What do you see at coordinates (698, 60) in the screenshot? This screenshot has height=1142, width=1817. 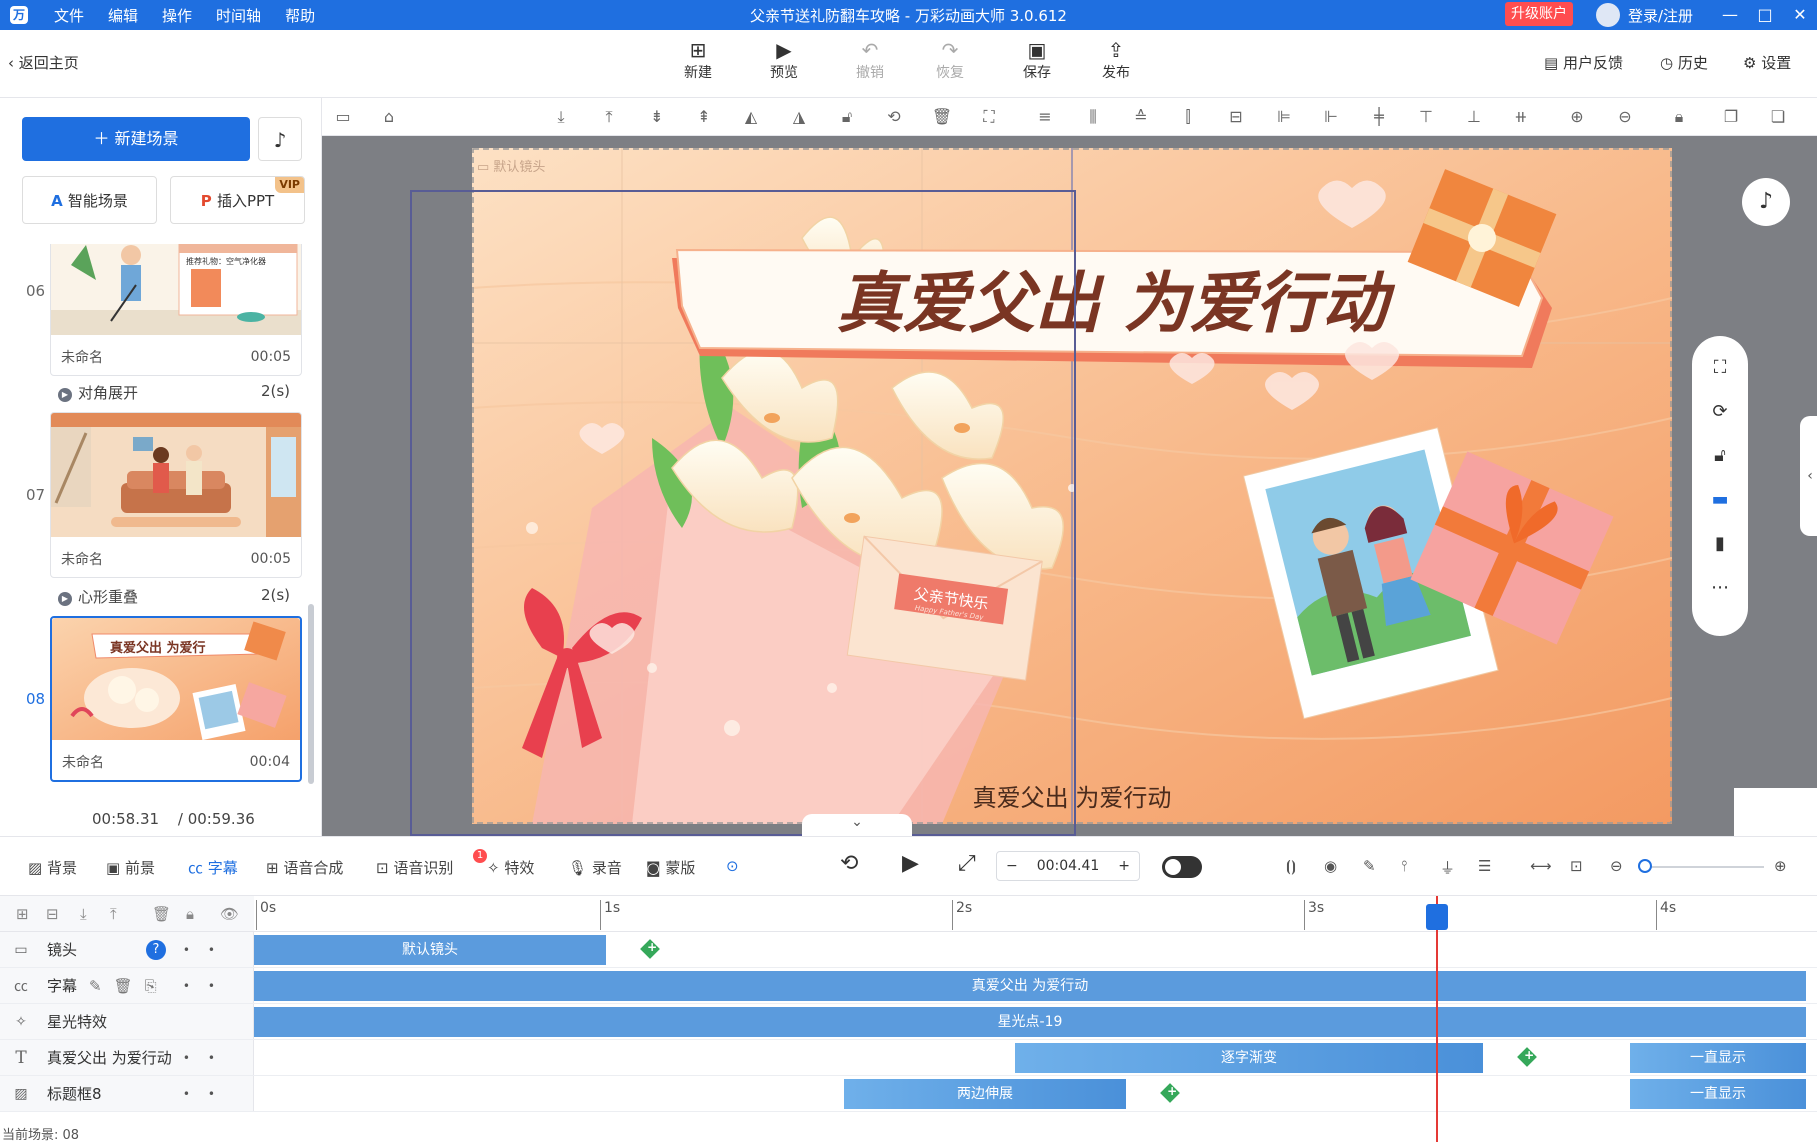 I see `new-button: ⊞ 新建` at bounding box center [698, 60].